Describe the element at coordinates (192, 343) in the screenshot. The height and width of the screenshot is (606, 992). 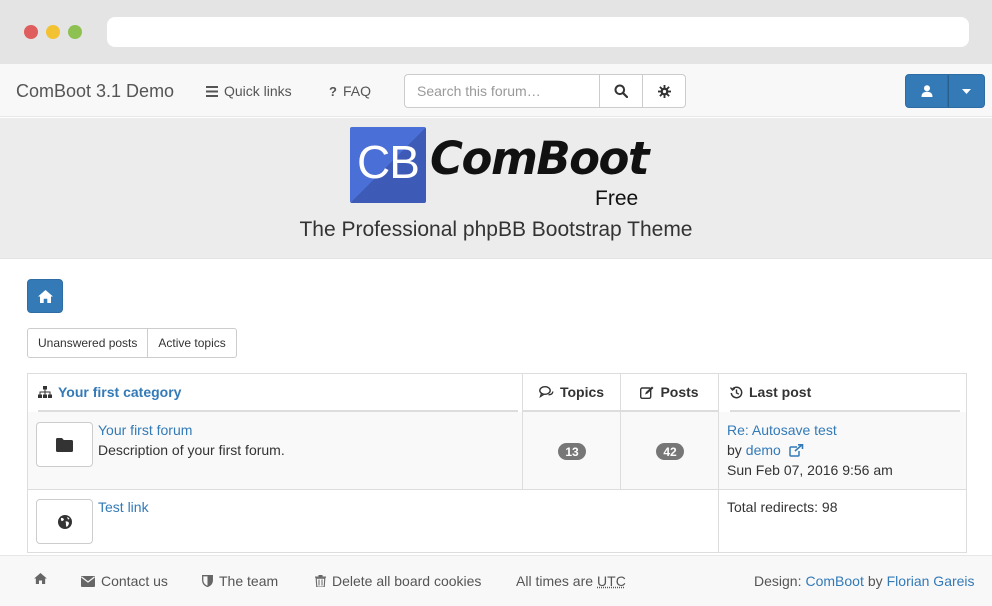
I see `active-topics-button: Active topics` at that location.